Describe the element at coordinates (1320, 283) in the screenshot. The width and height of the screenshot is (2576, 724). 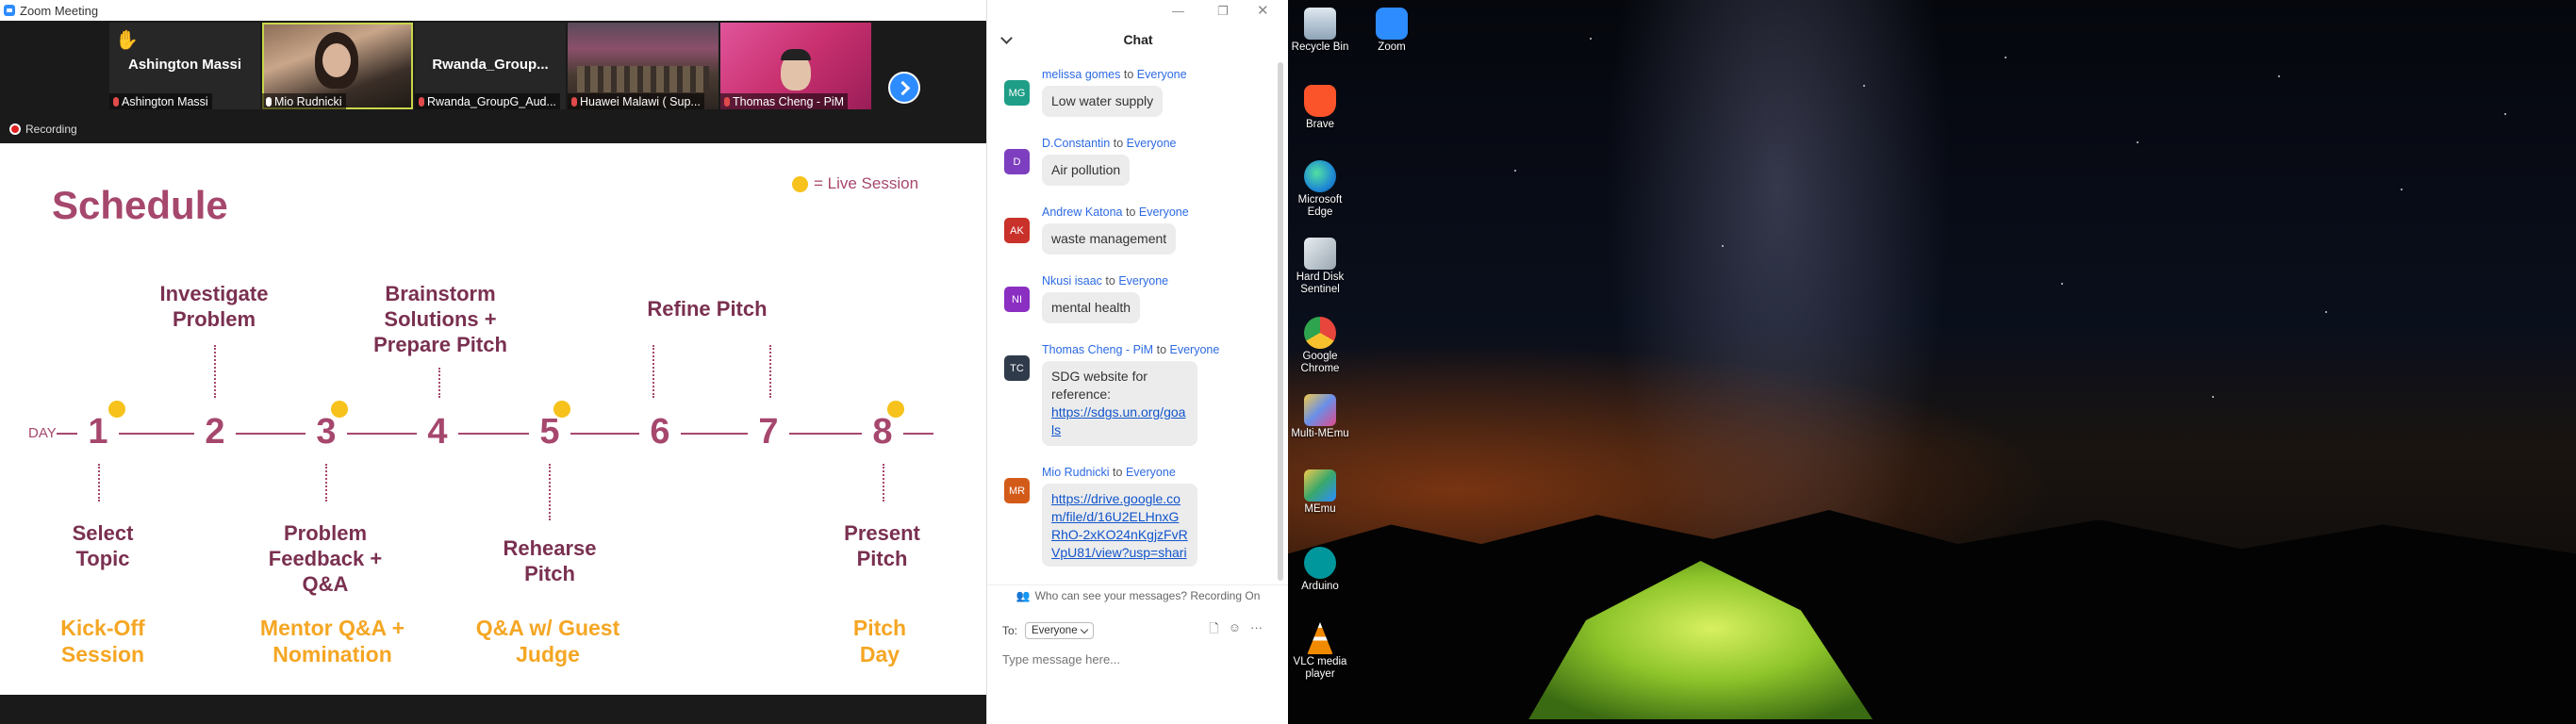
I see `desktop-icon-label: Hard Disk Sentinel` at that location.